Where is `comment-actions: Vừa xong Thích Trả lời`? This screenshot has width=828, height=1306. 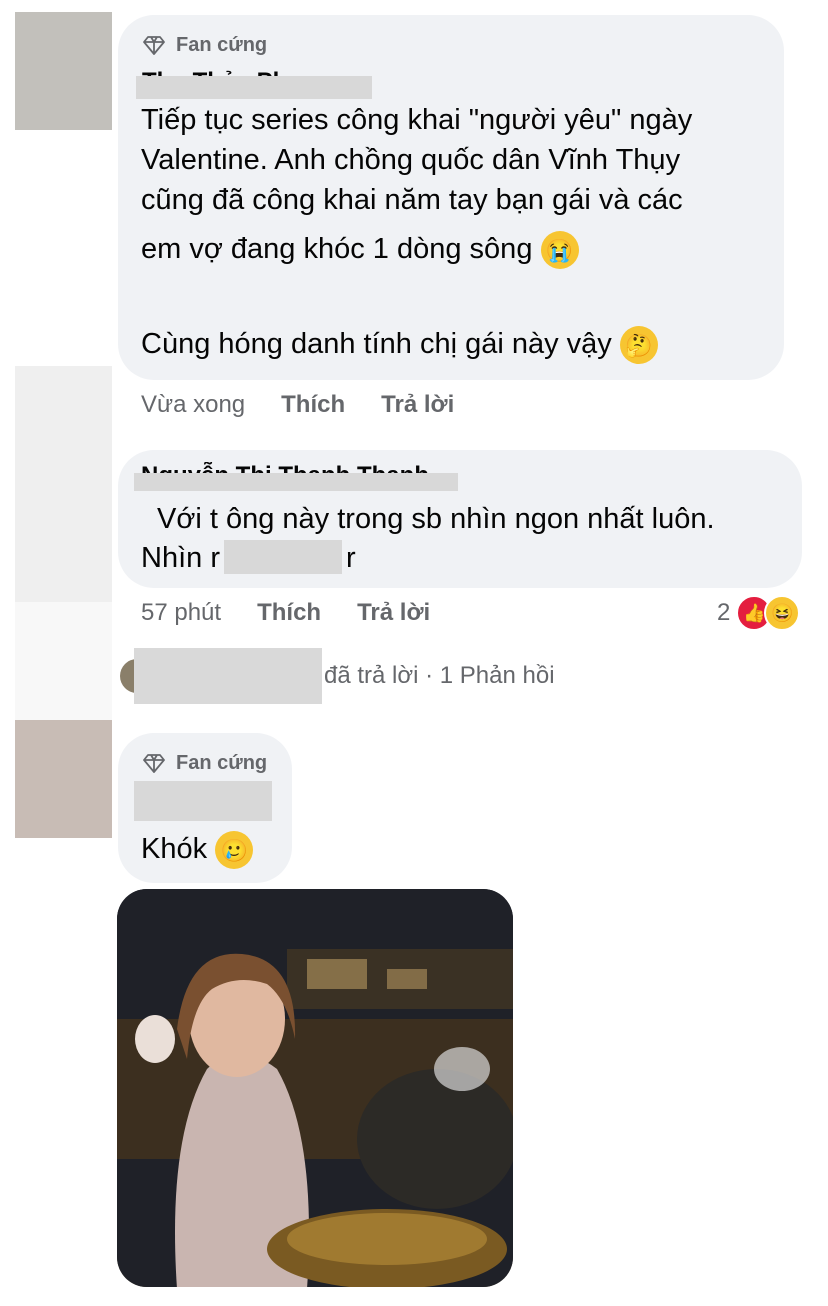 comment-actions: Vừa xong Thích Trả lời is located at coordinates (297, 405).